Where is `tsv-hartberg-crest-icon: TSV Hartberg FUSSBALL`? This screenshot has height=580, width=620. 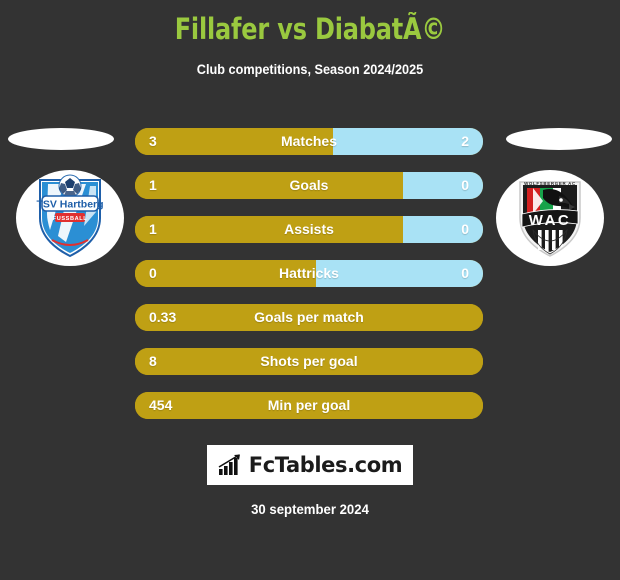 tsv-hartberg-crest-icon: TSV Hartberg FUSSBALL is located at coordinates (70, 216).